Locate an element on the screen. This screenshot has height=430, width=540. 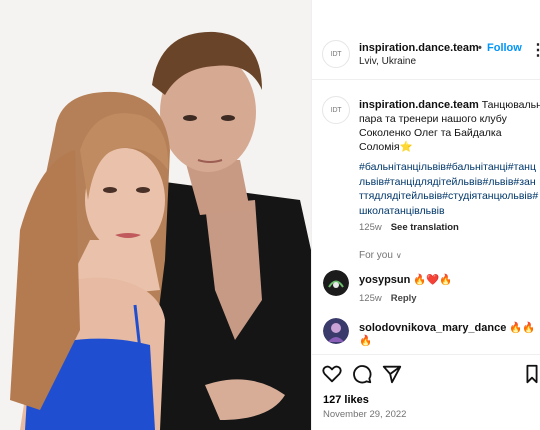
comment-username: yosypsun is located at coordinates (384, 280).